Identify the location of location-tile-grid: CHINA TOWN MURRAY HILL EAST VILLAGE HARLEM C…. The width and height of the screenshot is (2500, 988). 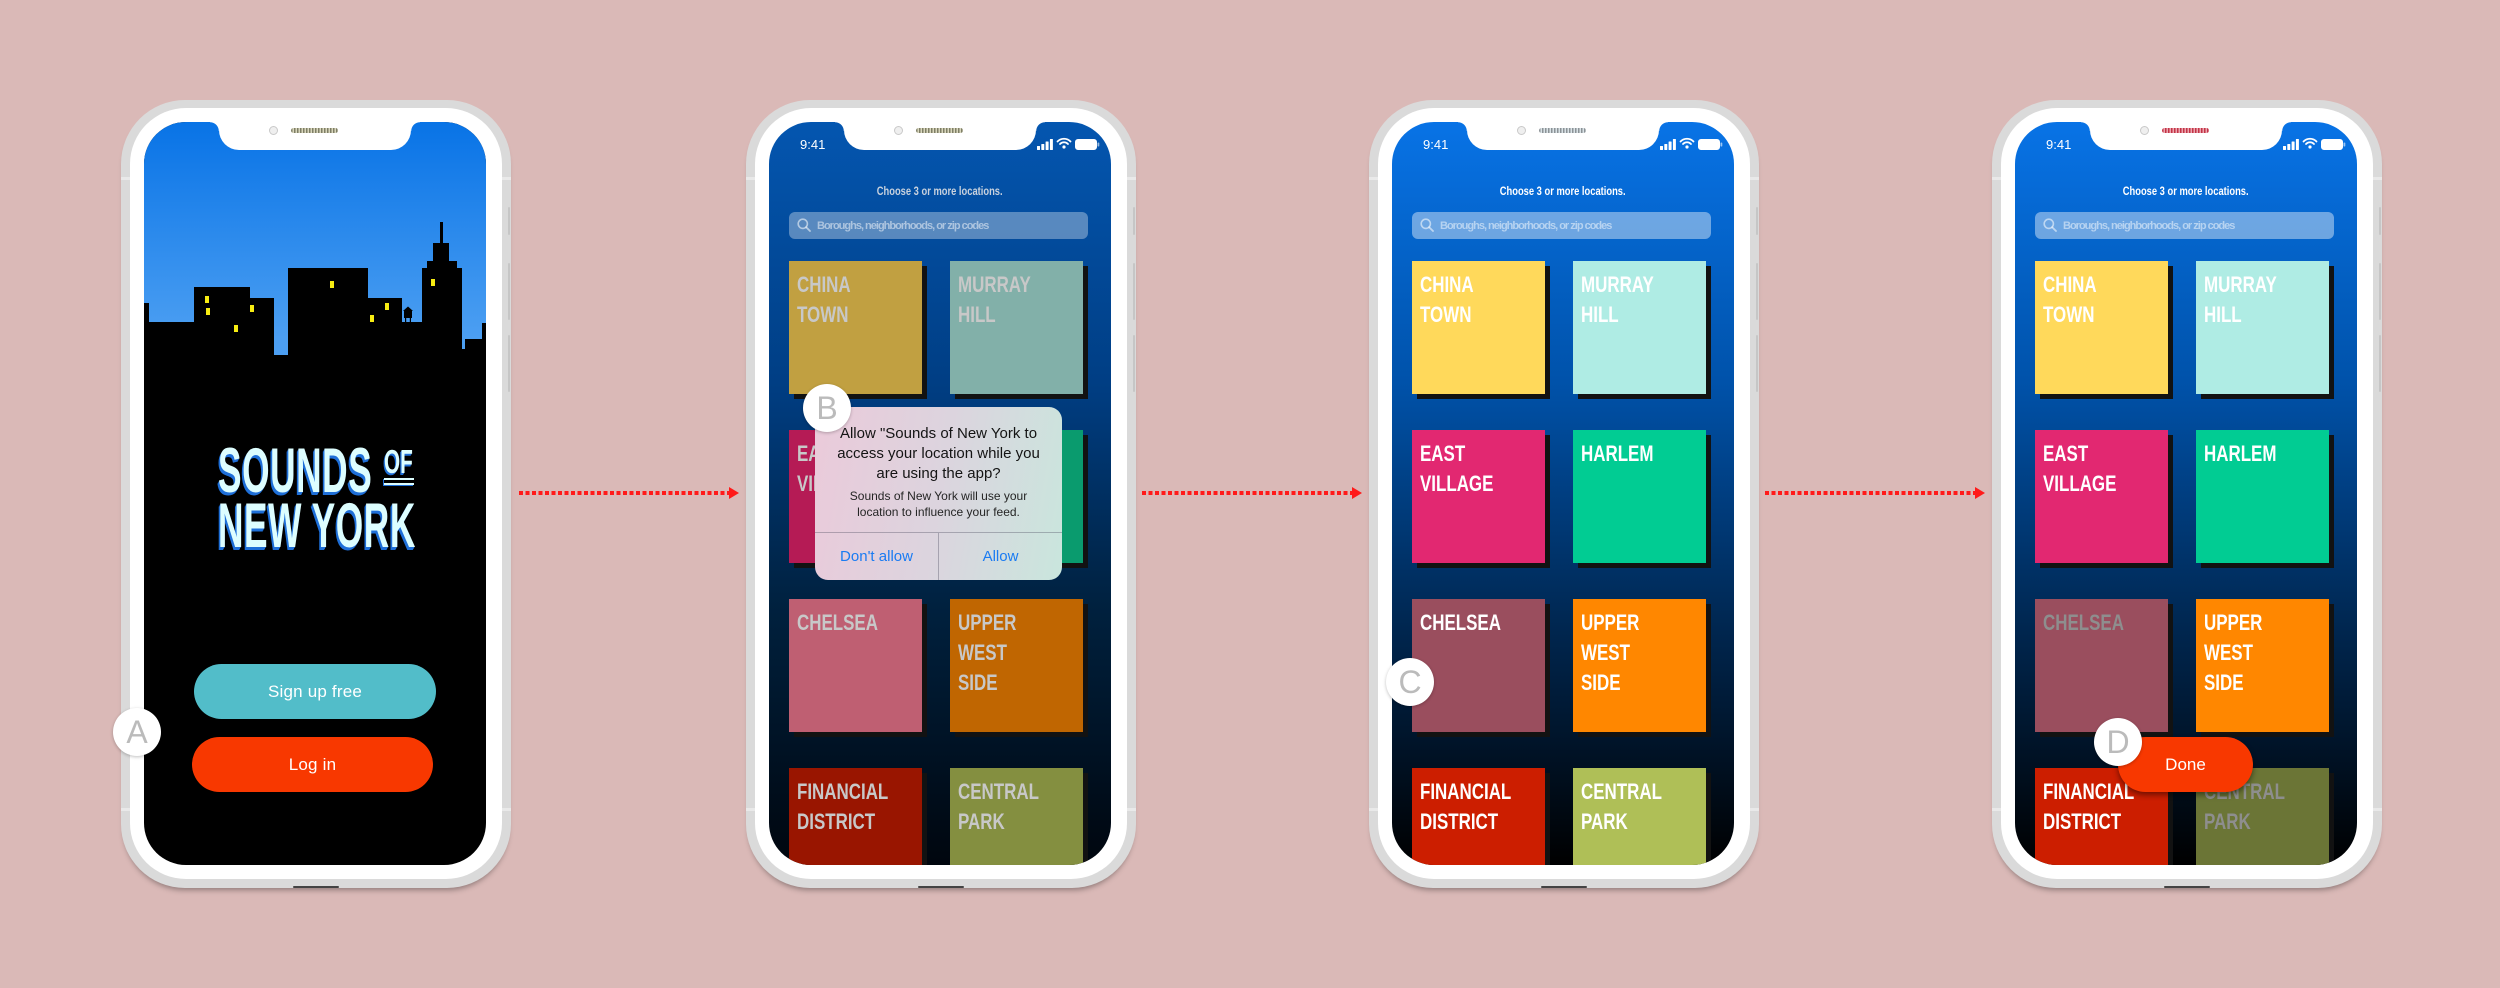
(1559, 563).